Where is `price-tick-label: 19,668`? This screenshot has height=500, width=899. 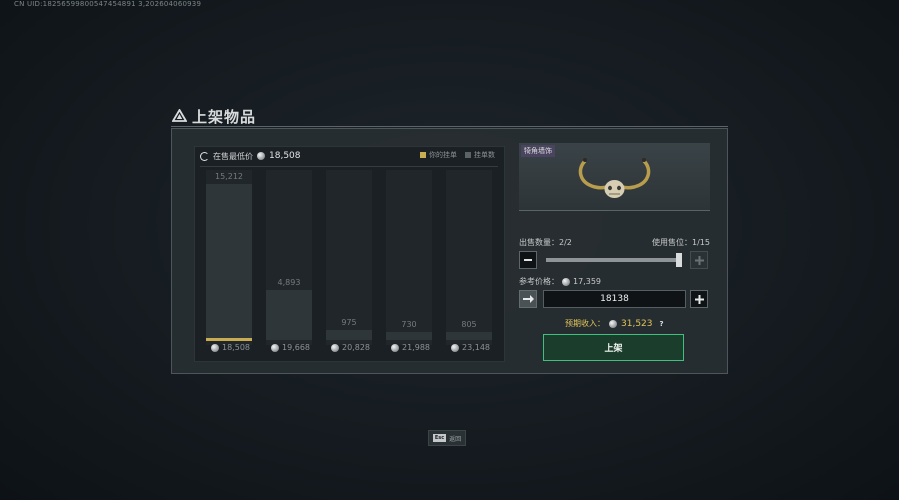
price-tick-label: 19,668 is located at coordinates (290, 347).